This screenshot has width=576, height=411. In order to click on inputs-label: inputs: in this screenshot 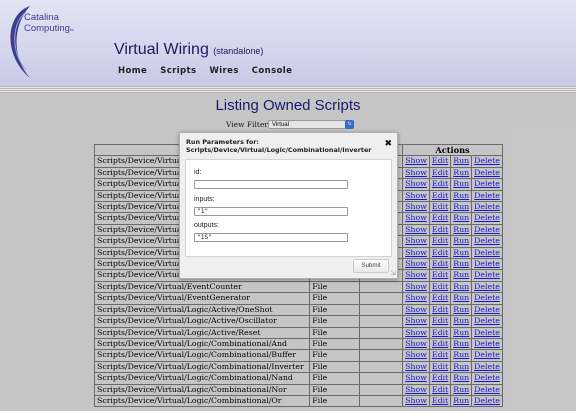, I will do `click(204, 199)`.